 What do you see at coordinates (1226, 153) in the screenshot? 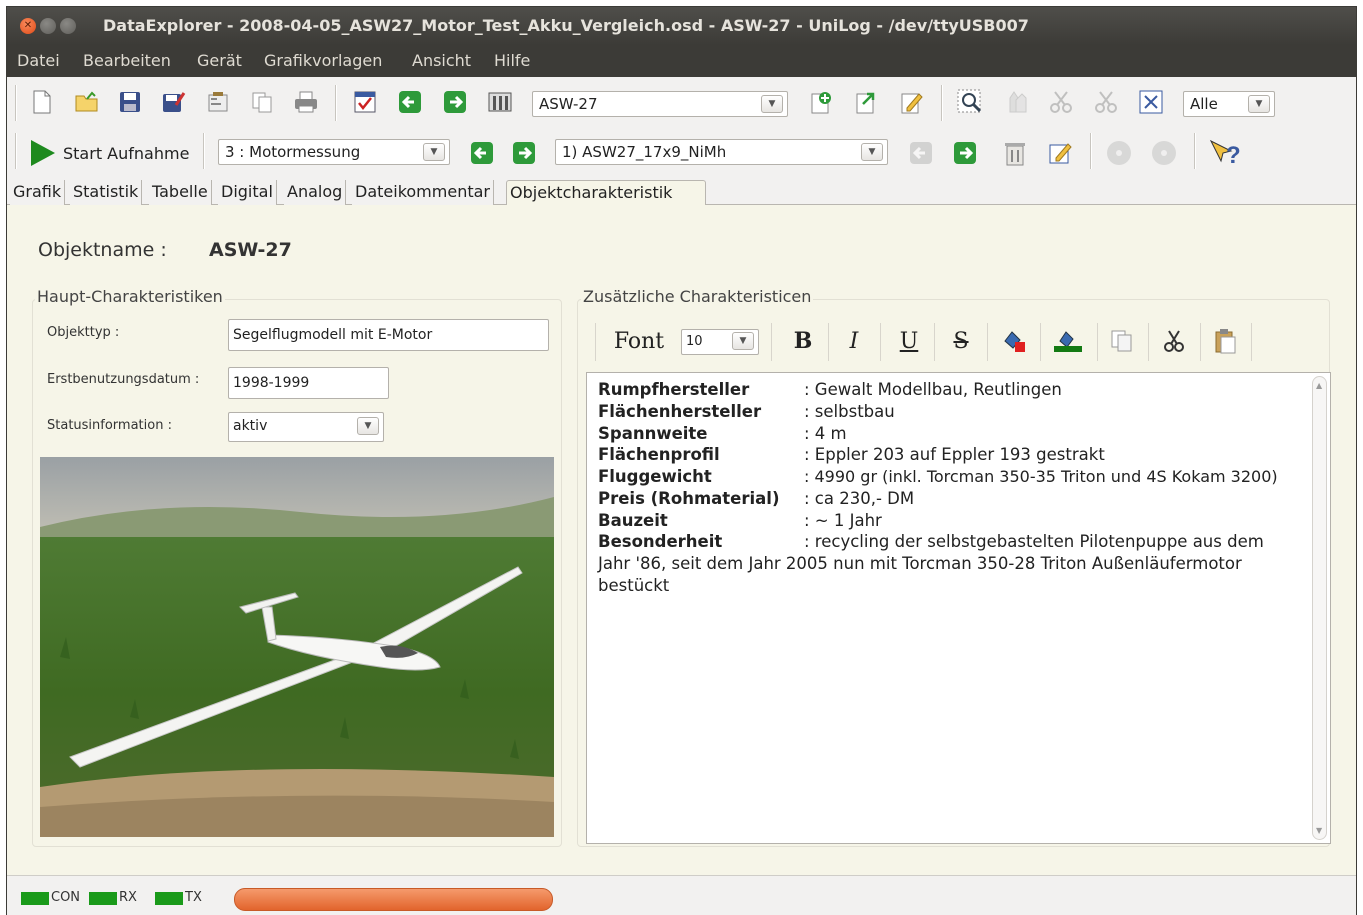
I see `context-help-icon: ?` at bounding box center [1226, 153].